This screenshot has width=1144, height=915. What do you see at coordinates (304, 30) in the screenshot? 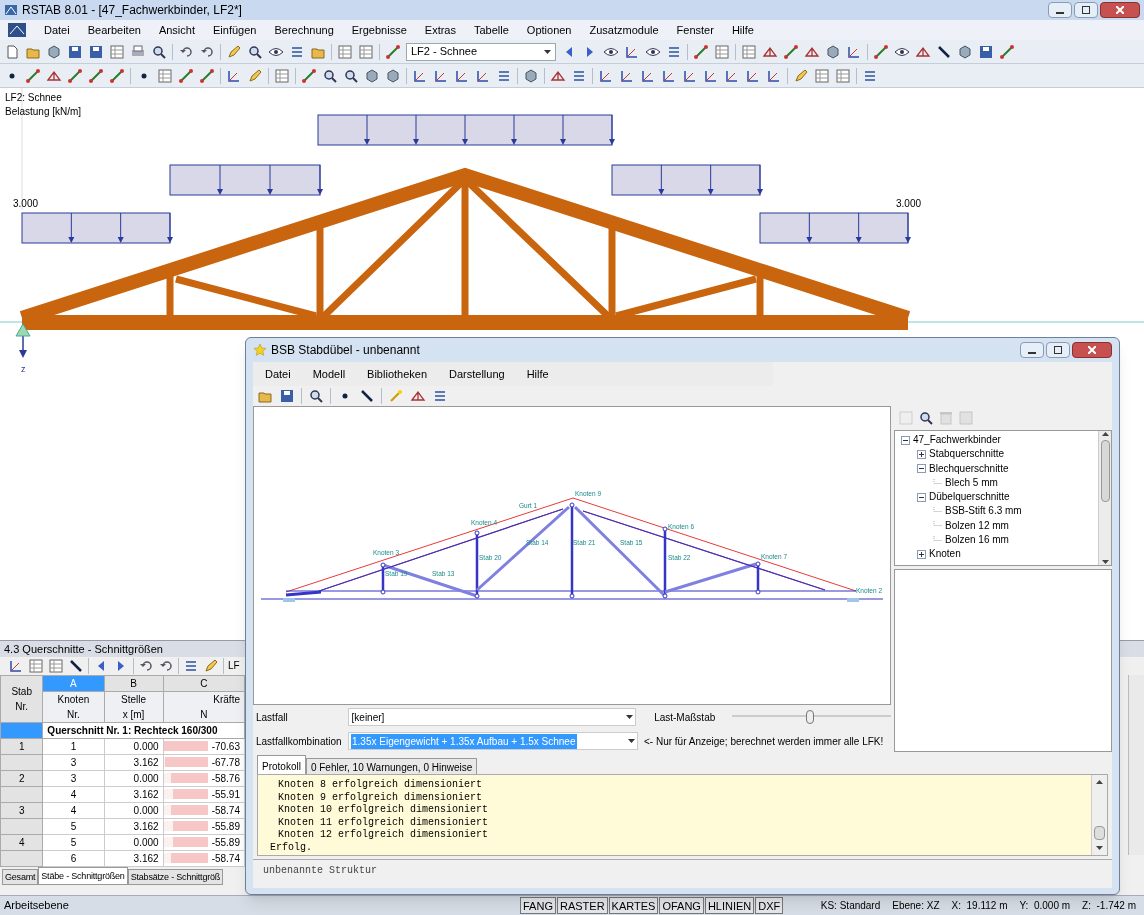
I see `menu-item: Berechnung` at bounding box center [304, 30].